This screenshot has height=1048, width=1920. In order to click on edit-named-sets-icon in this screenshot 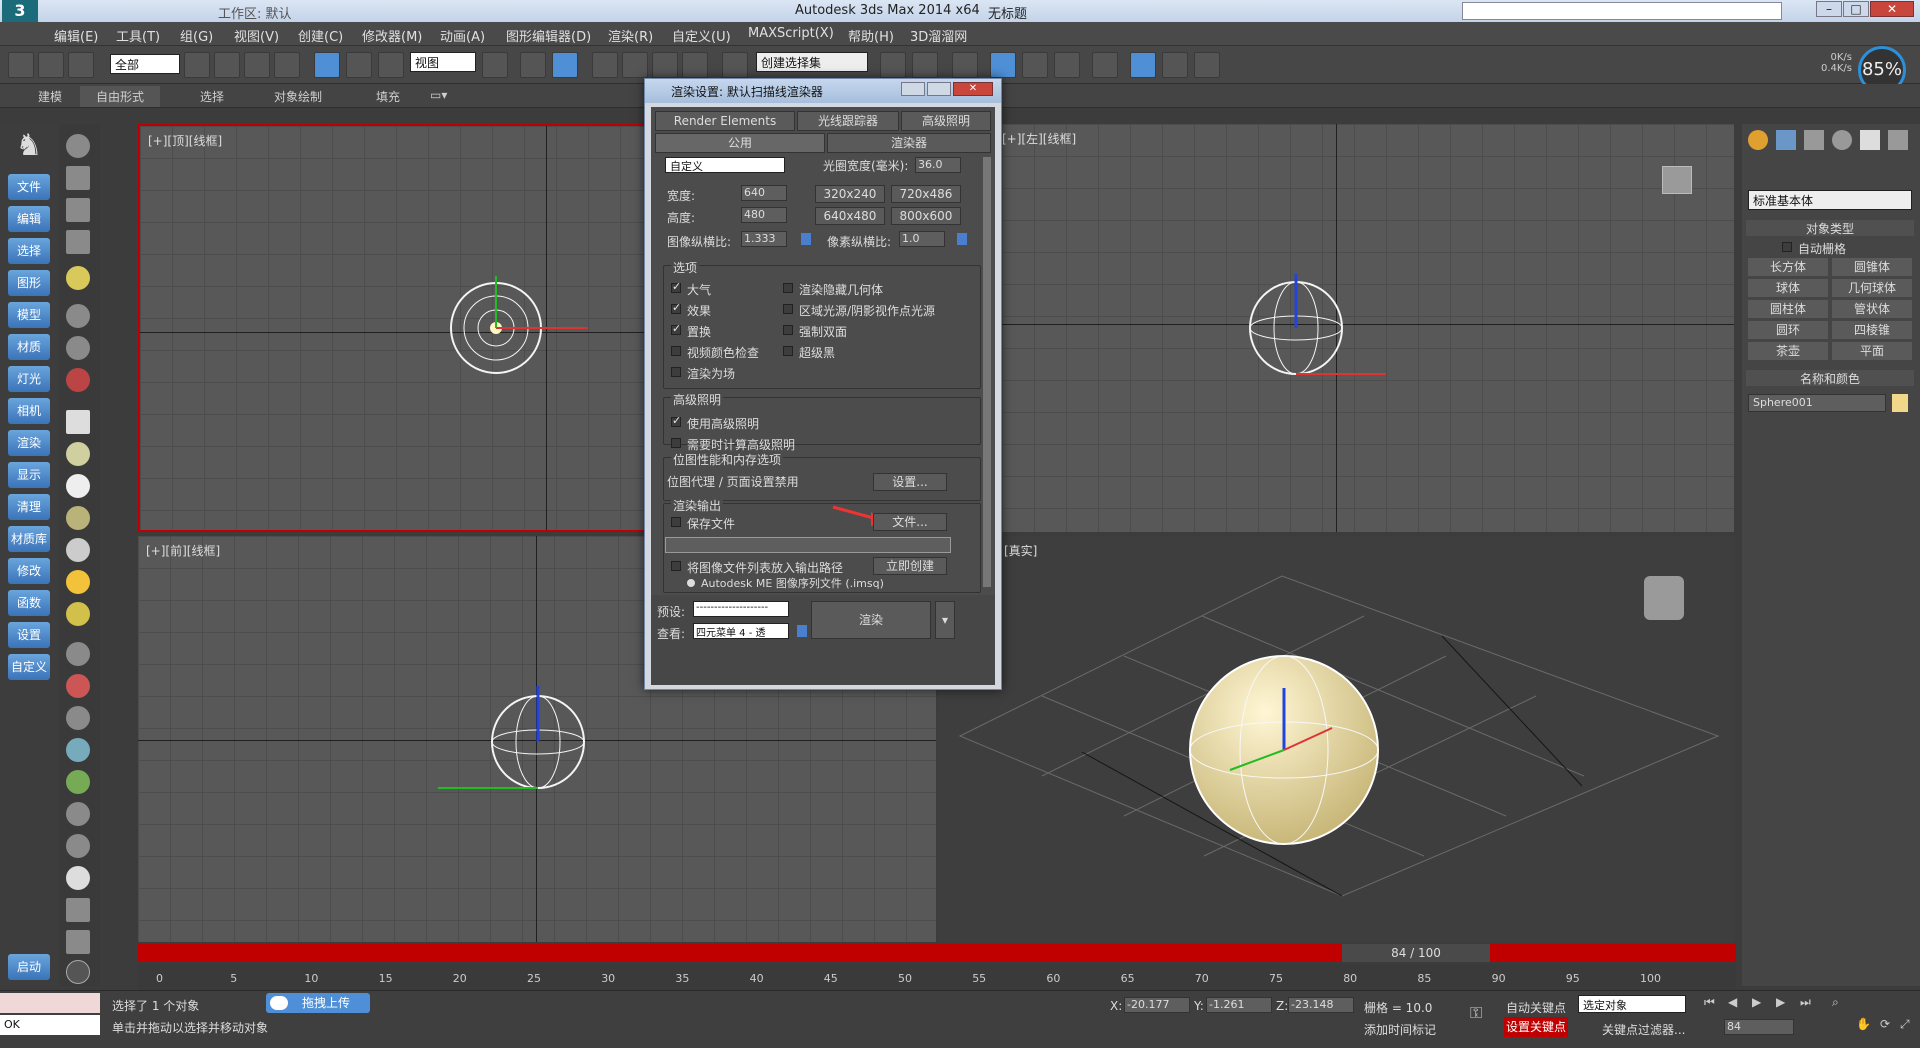, I will do `click(735, 65)`.